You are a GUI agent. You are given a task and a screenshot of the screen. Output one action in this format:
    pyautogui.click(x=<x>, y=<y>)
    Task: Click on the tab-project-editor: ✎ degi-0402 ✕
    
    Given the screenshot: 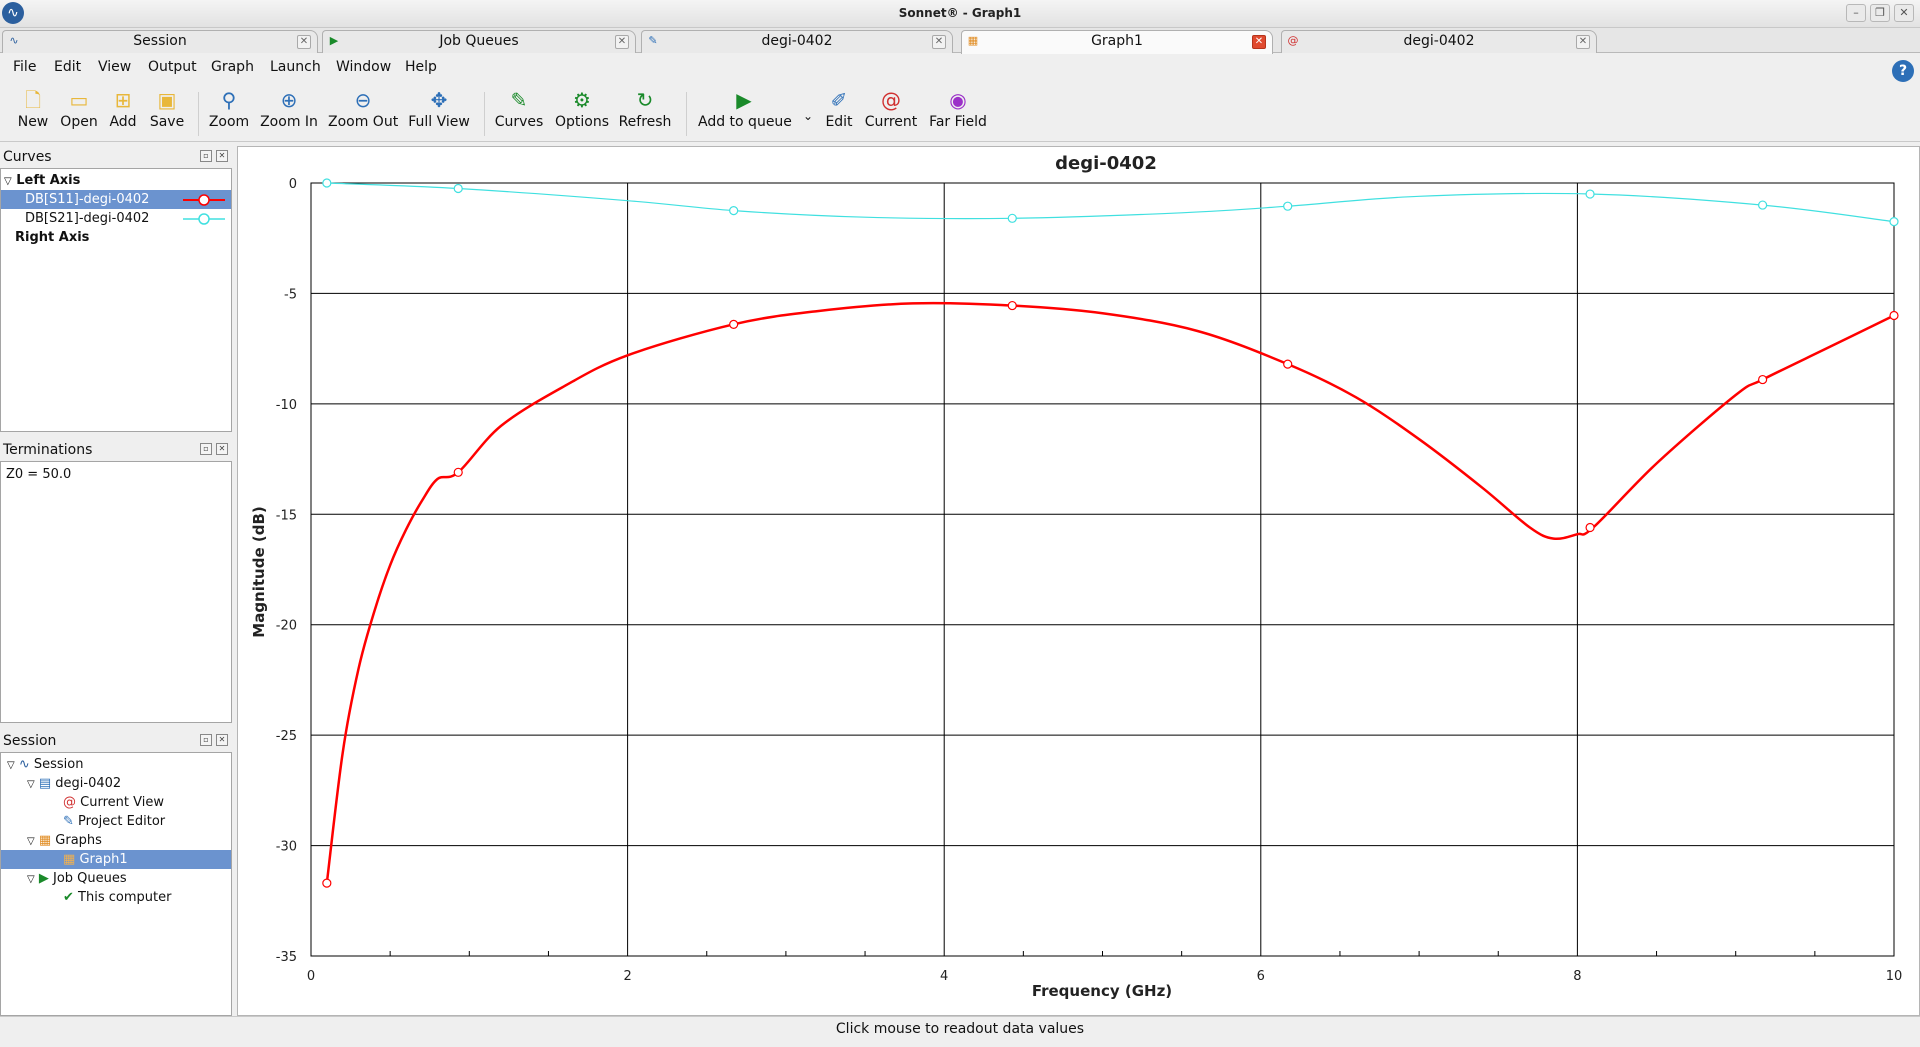 What is the action you would take?
    pyautogui.click(x=797, y=41)
    